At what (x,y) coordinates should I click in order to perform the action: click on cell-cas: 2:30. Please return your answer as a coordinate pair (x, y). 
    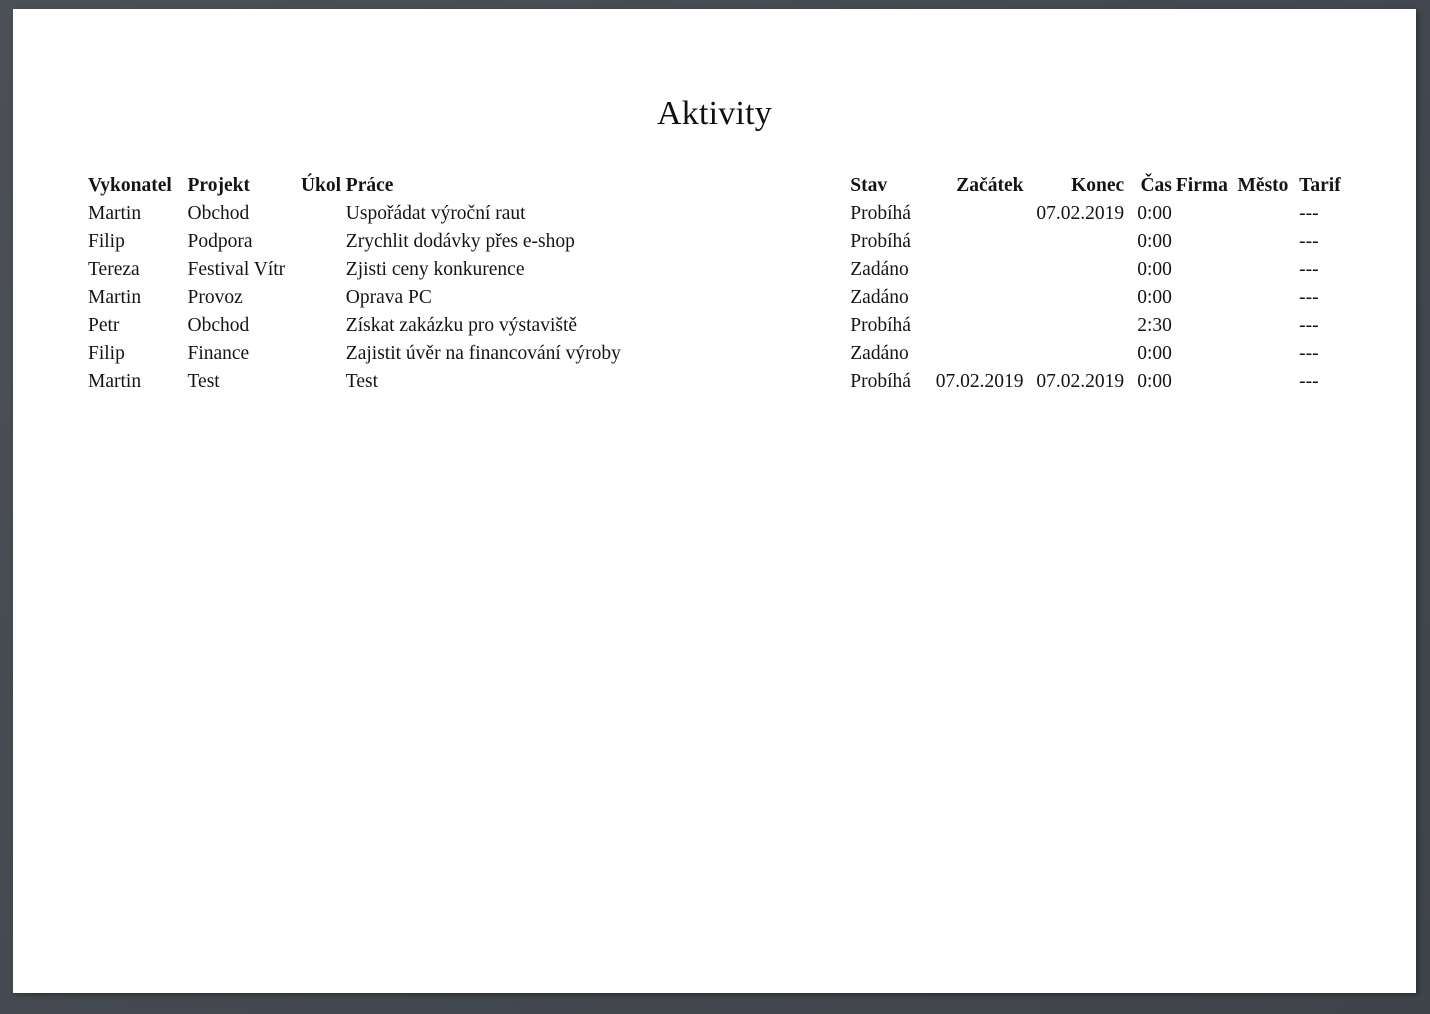
    Looking at the image, I should click on (1154, 325).